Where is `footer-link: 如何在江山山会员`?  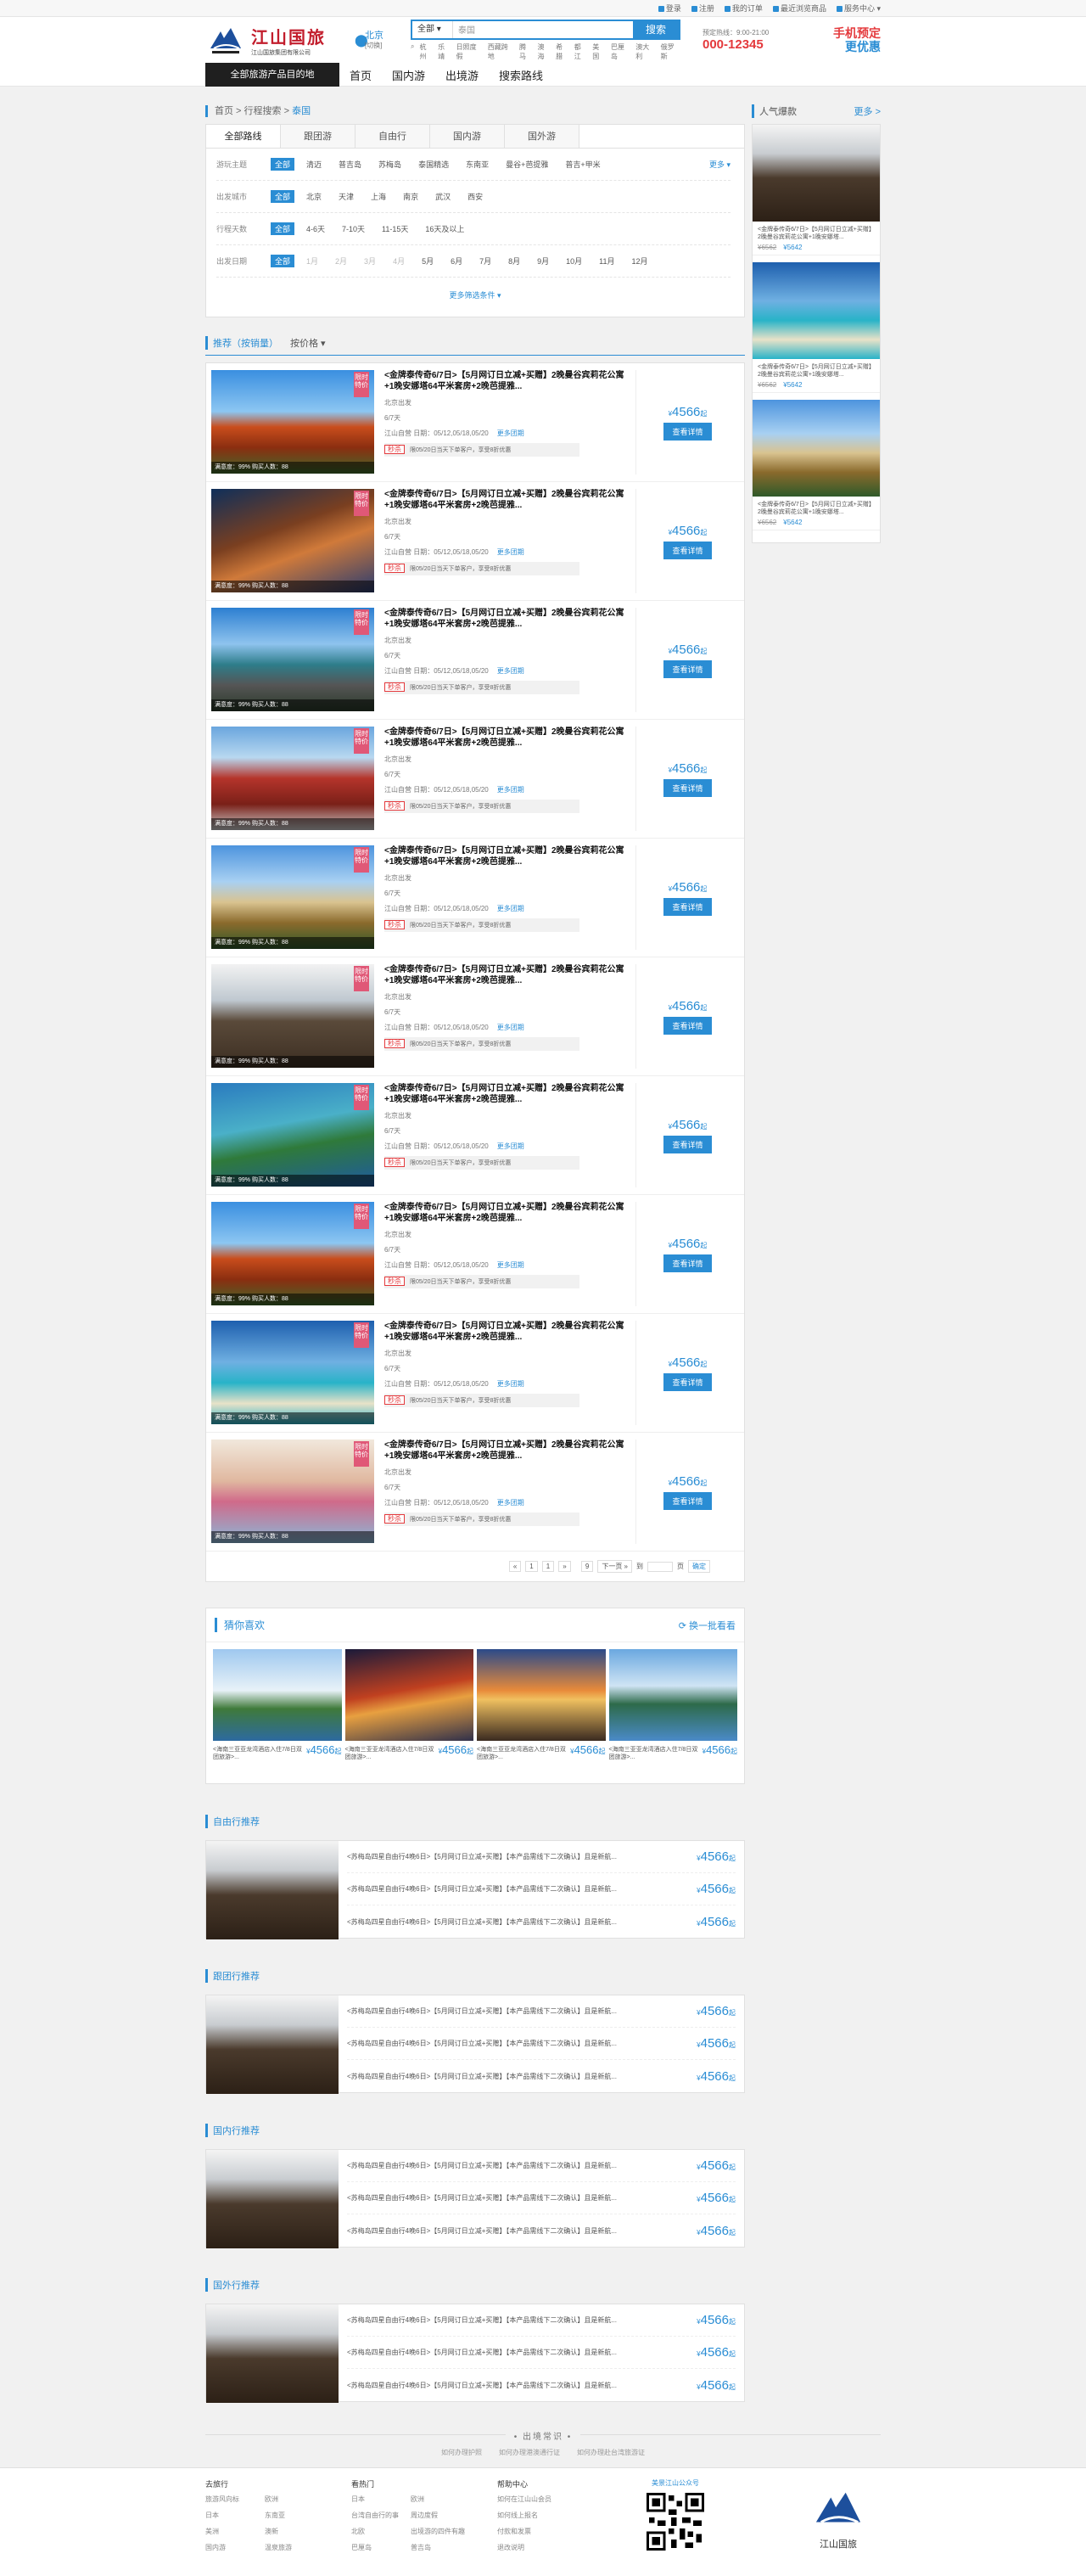 footer-link: 如何在江山山会员 is located at coordinates (544, 2499).